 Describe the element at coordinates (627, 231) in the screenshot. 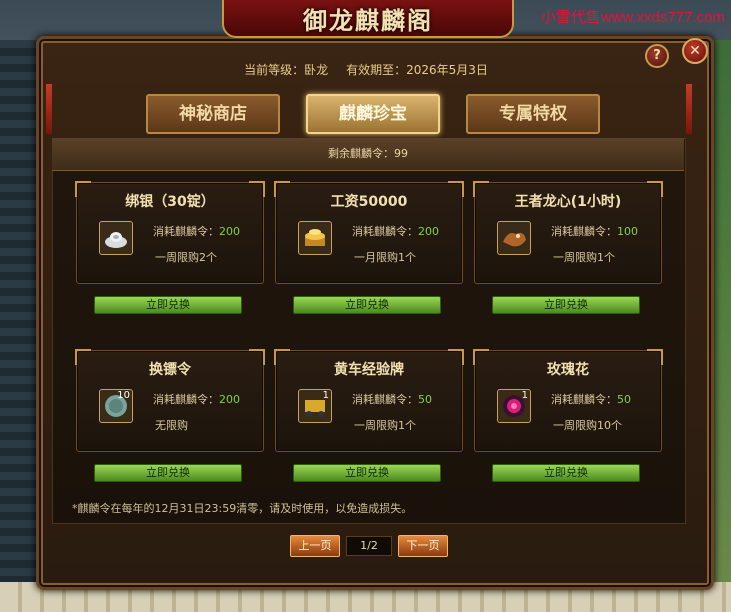

I see `cost-value: 100` at that location.